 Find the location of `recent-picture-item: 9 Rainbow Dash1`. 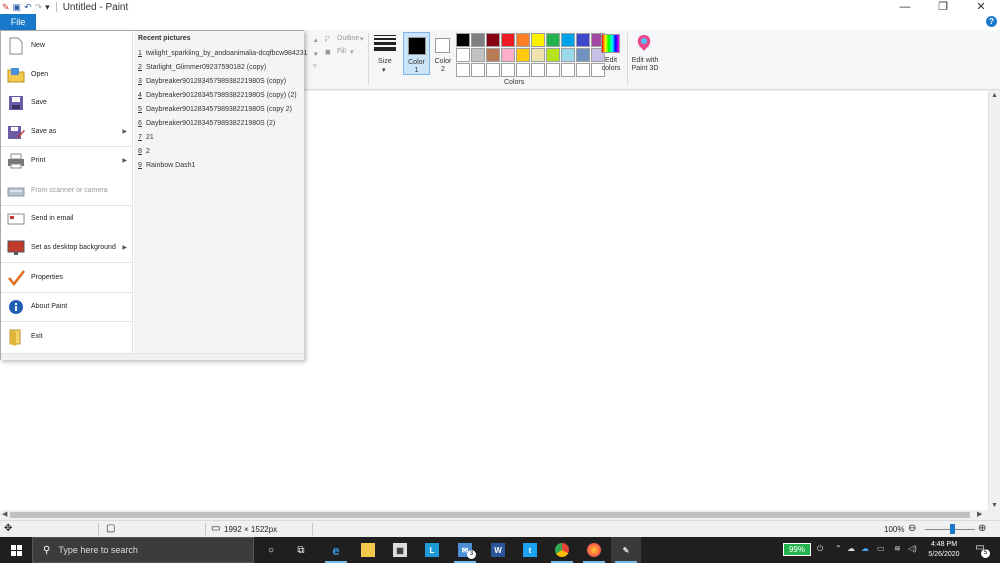

recent-picture-item: 9 Rainbow Dash1 is located at coordinates (166, 165).